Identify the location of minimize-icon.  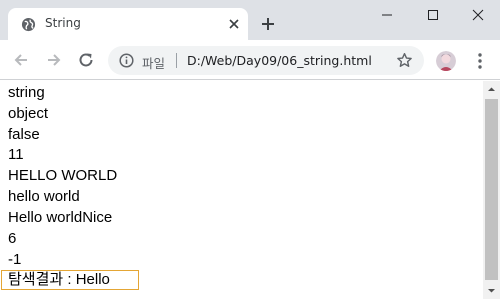
(387, 15).